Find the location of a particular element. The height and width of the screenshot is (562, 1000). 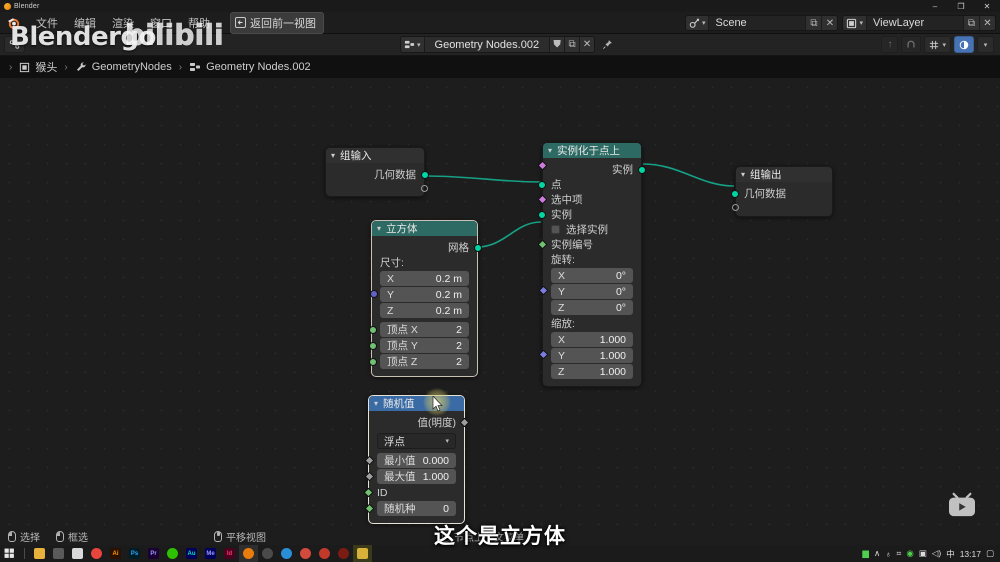

vertices-x-input-socket is located at coordinates (373, 330).